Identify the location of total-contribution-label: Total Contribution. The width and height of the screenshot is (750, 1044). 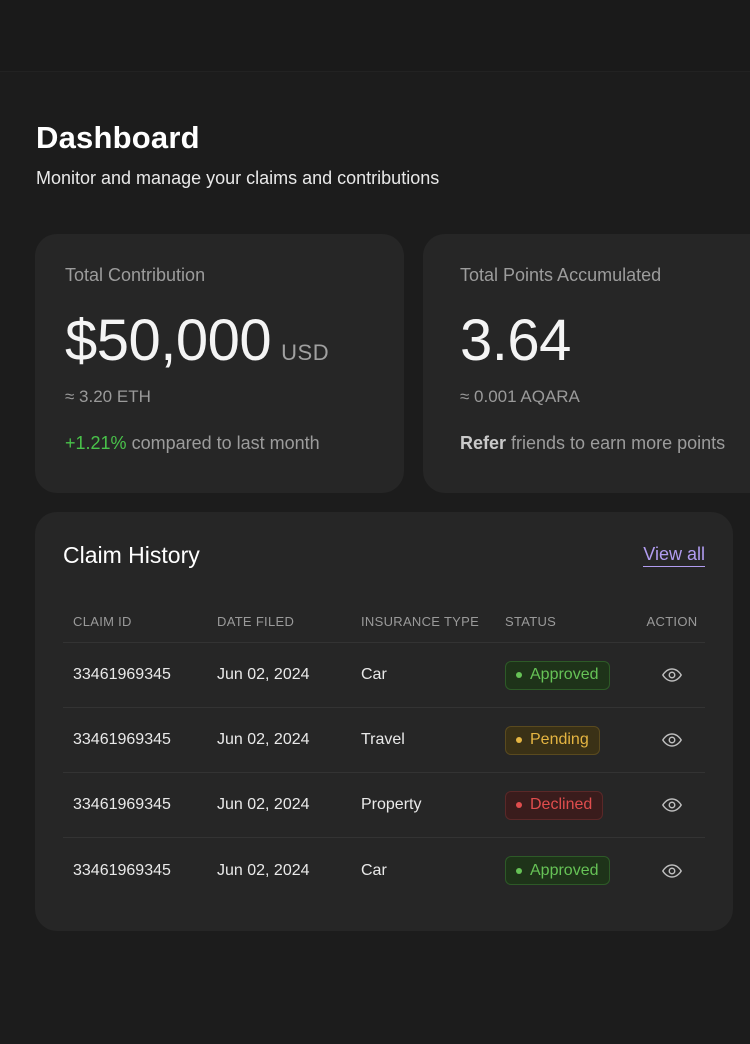
(135, 275).